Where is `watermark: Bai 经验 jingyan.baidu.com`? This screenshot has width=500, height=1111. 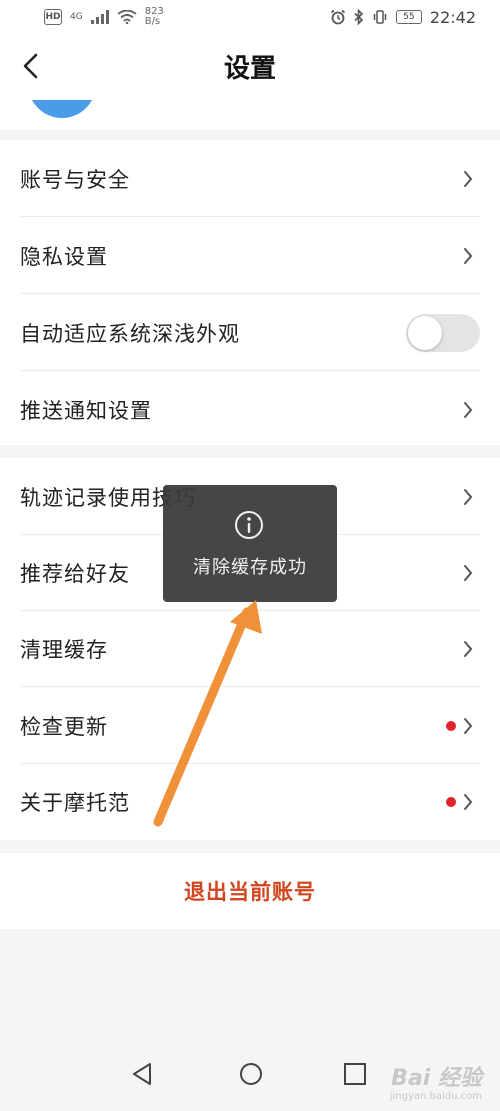 watermark: Bai 经验 jingyan.baidu.com is located at coordinates (436, 1085).